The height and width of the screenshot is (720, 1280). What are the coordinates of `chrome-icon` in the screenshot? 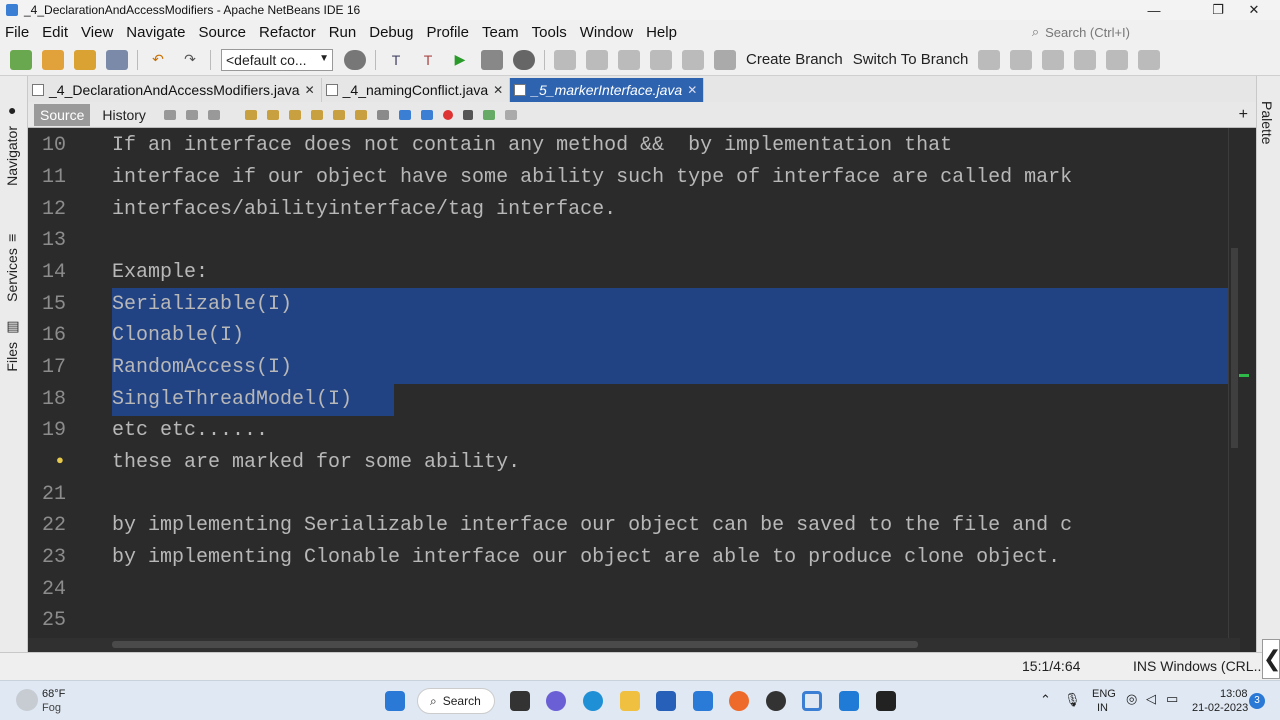 It's located at (776, 701).